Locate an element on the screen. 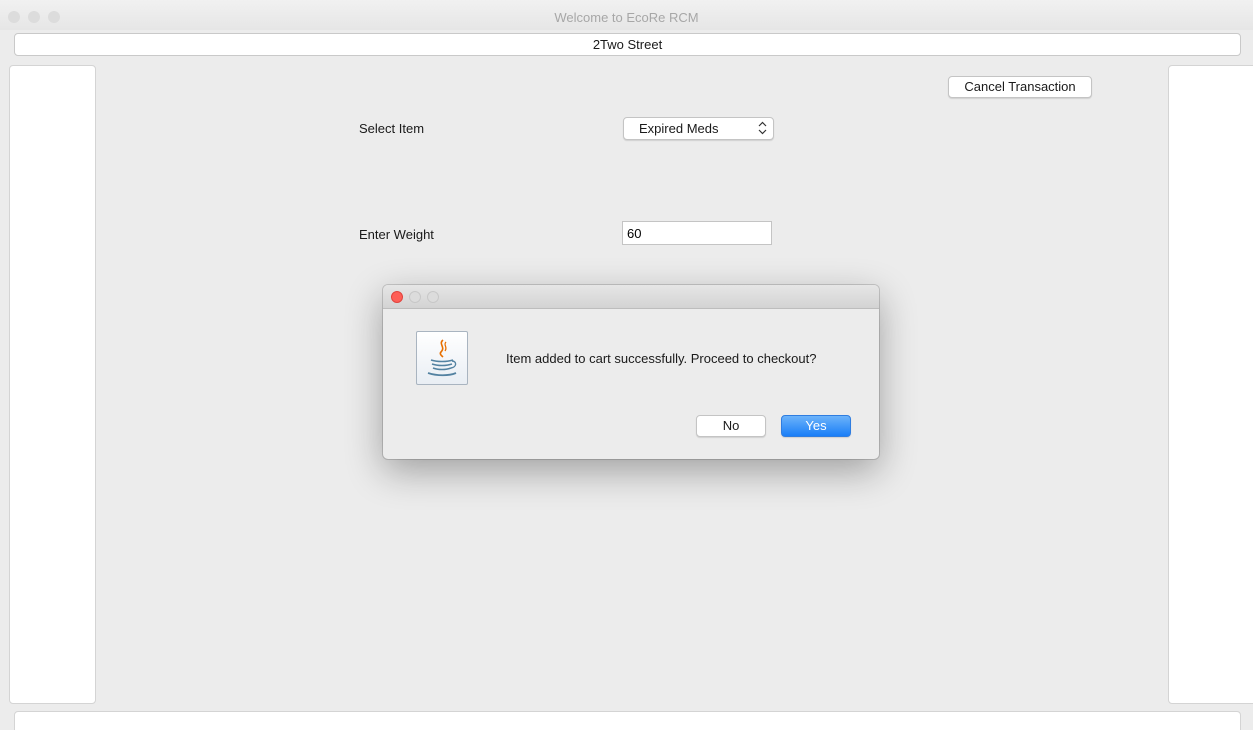  item-select: Expired Meds is located at coordinates (698, 128).